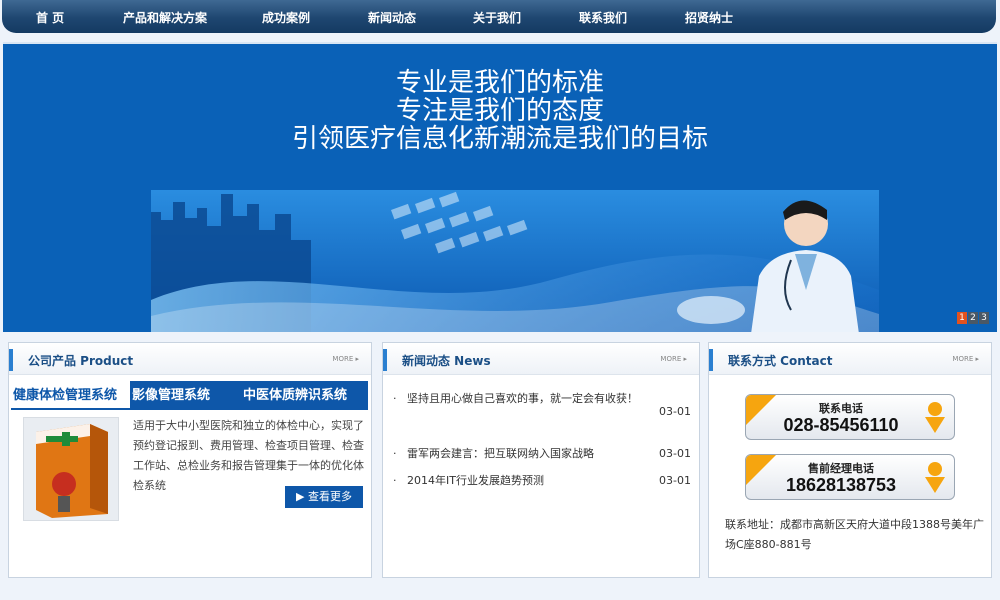 The image size is (1000, 600). Describe the element at coordinates (392, 17) in the screenshot. I see `nav-item-news: 新闻动态` at that location.